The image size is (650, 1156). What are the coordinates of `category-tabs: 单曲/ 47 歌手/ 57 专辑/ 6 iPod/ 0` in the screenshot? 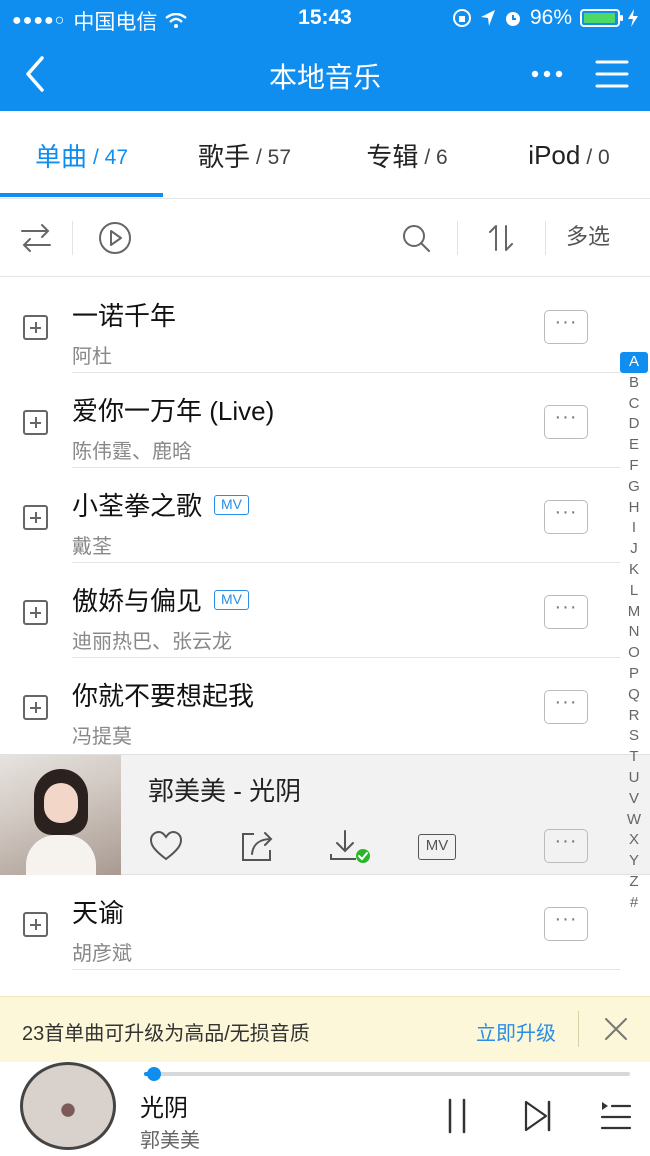 It's located at (325, 155).